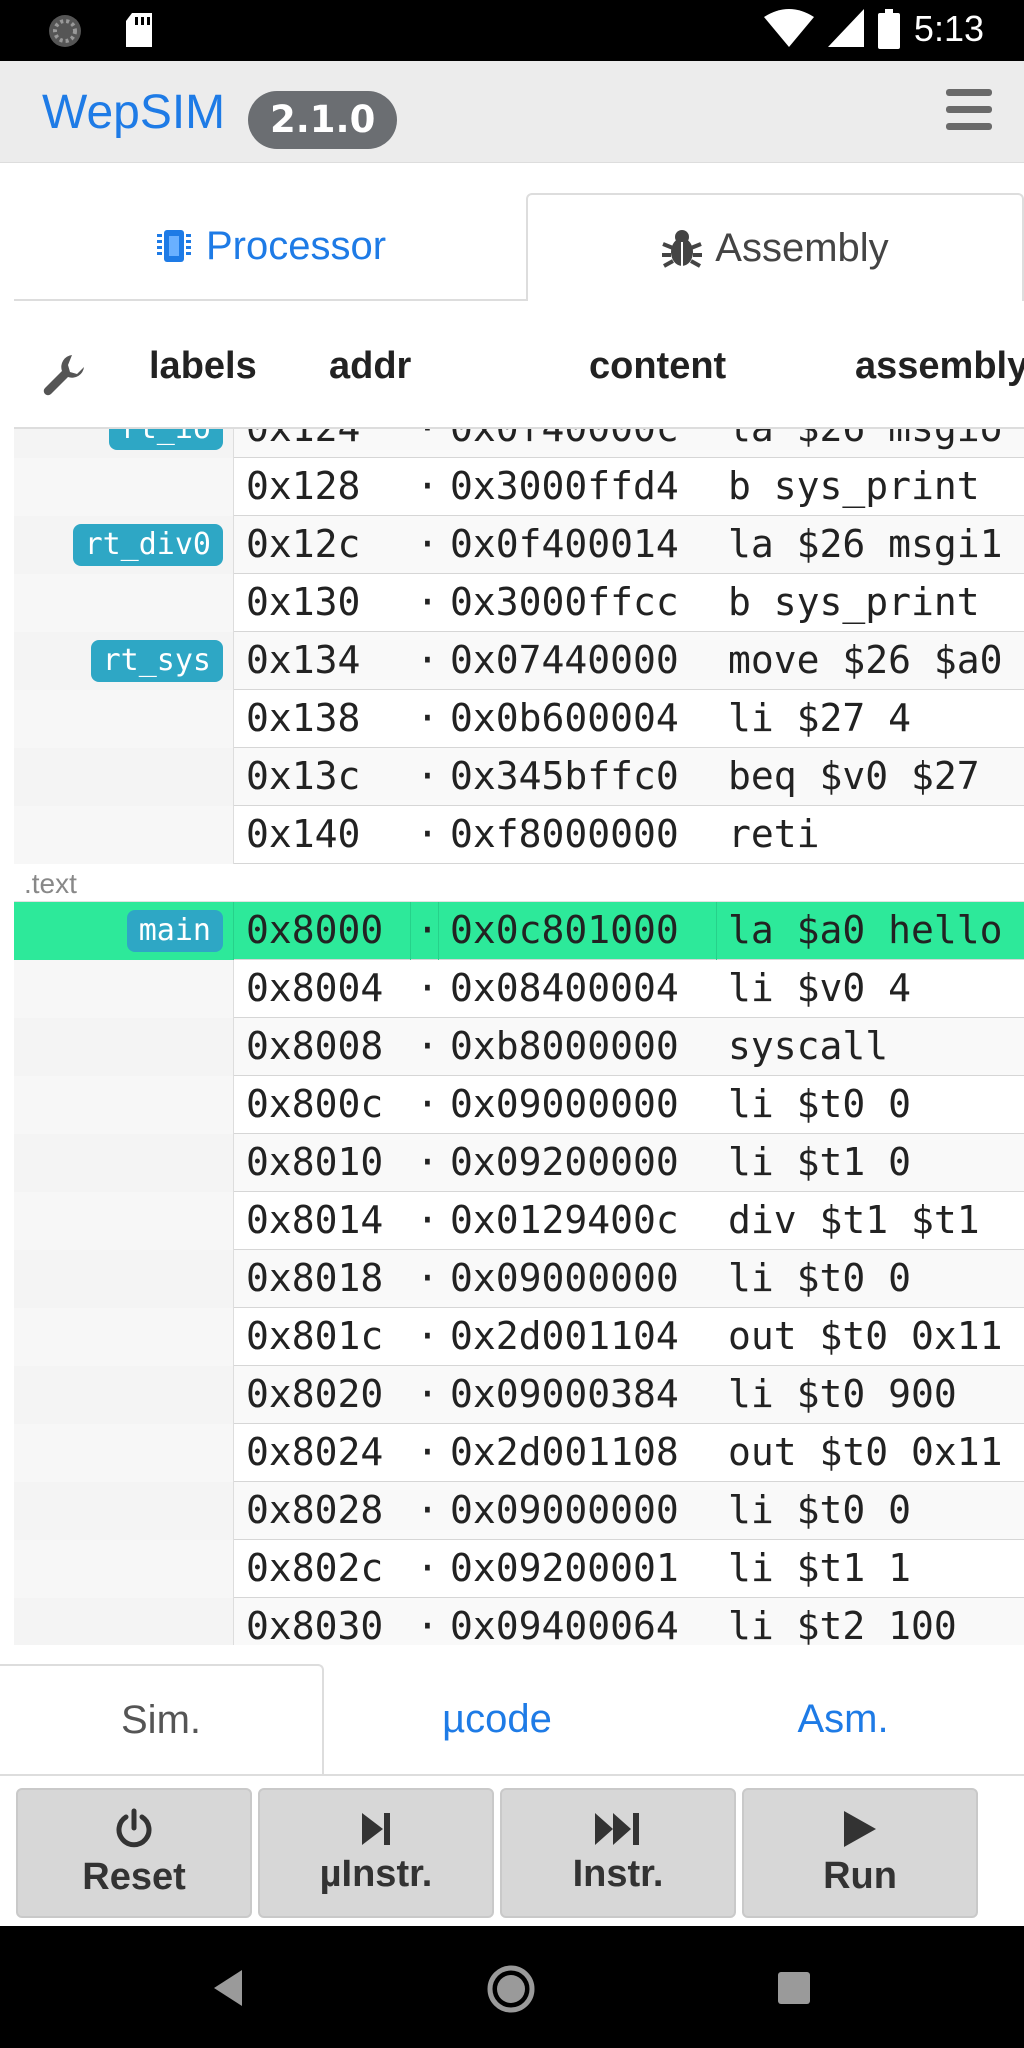 This screenshot has width=1024, height=2048. I want to click on row-content: 0x345bffc0, so click(564, 776).